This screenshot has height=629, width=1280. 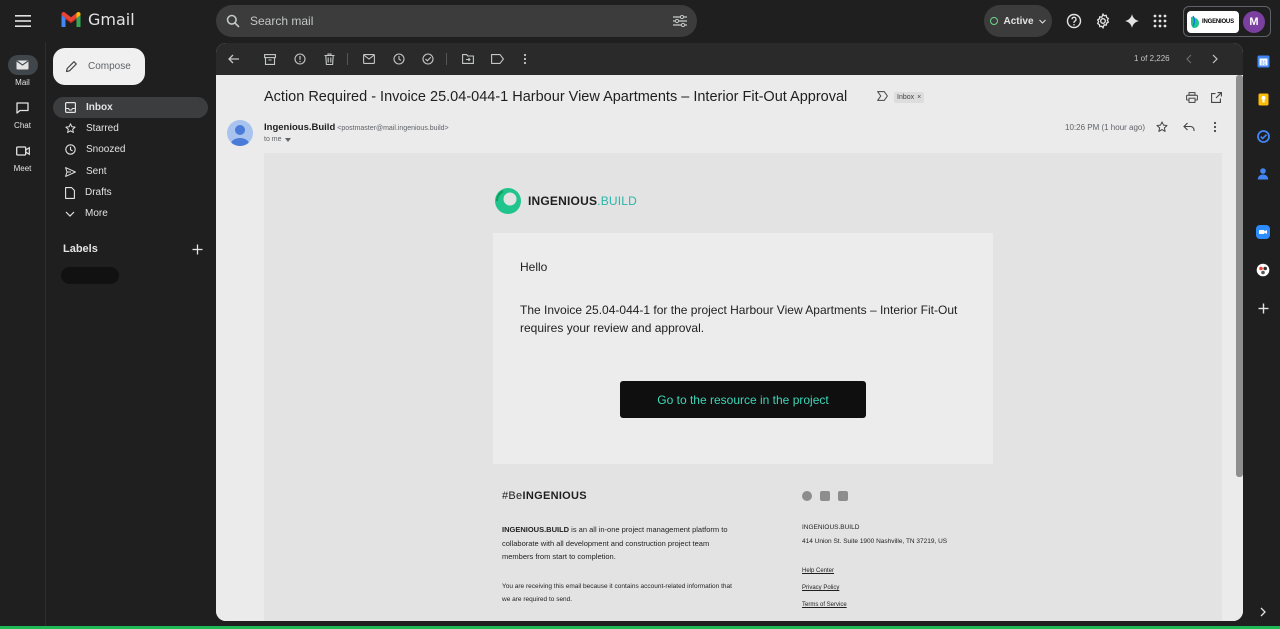 I want to click on sidebar-item-starred: Starred, so click(x=130, y=128).